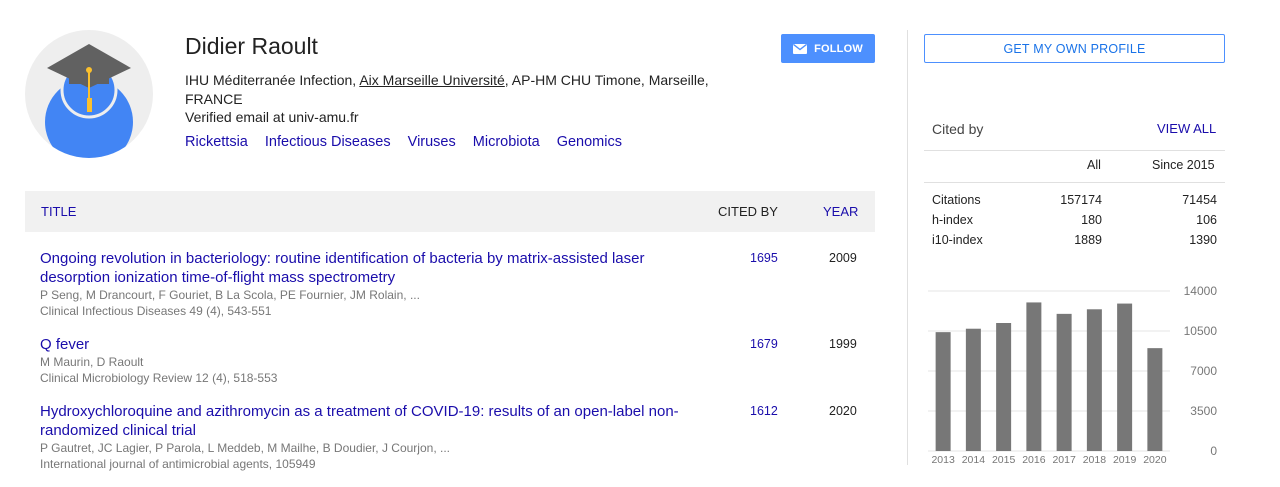 The image size is (1280, 487). What do you see at coordinates (952, 220) in the screenshot?
I see `stat-label: h-index` at bounding box center [952, 220].